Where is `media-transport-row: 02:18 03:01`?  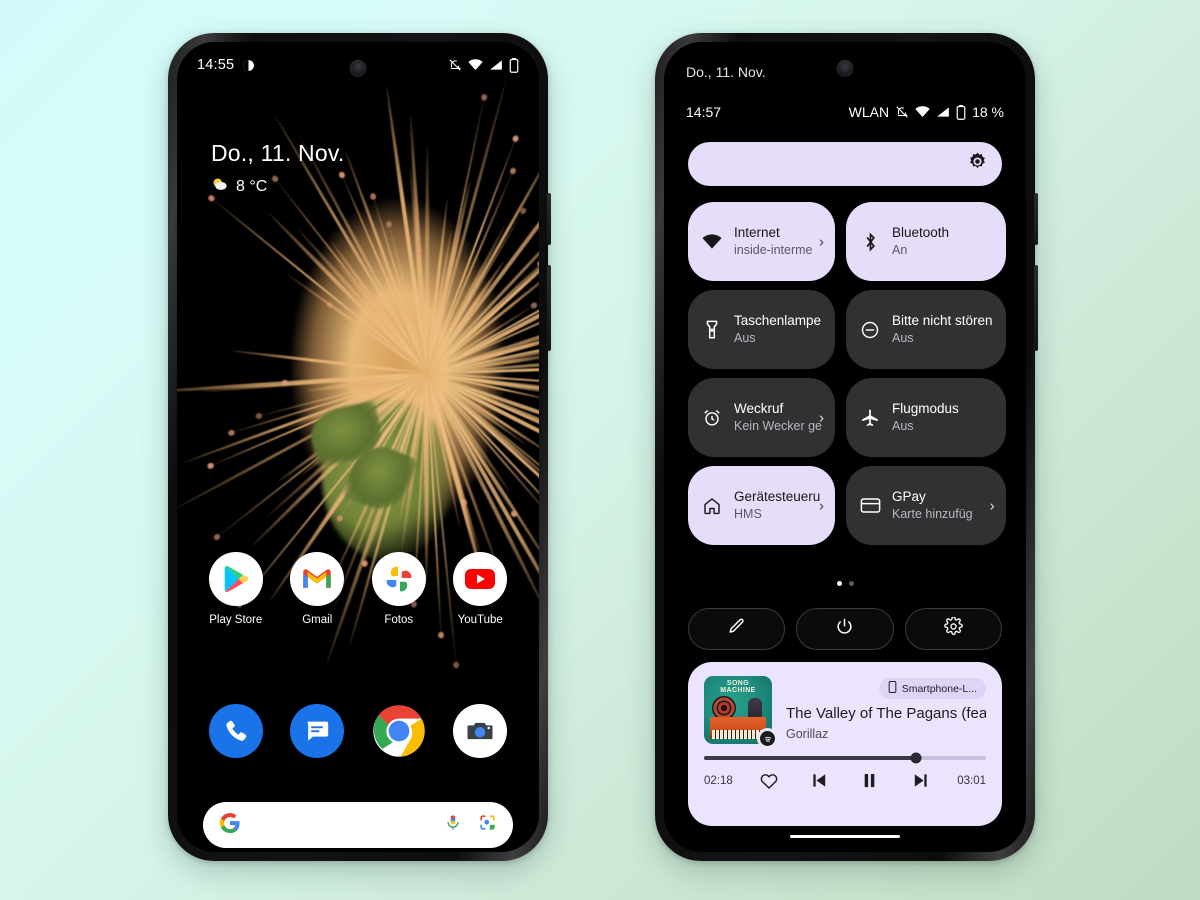 media-transport-row: 02:18 03:01 is located at coordinates (845, 780).